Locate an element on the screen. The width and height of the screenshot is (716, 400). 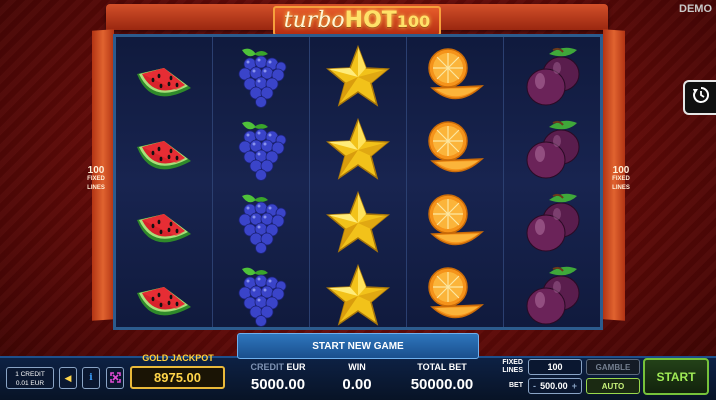
info-icon: i is located at coordinates (91, 378).